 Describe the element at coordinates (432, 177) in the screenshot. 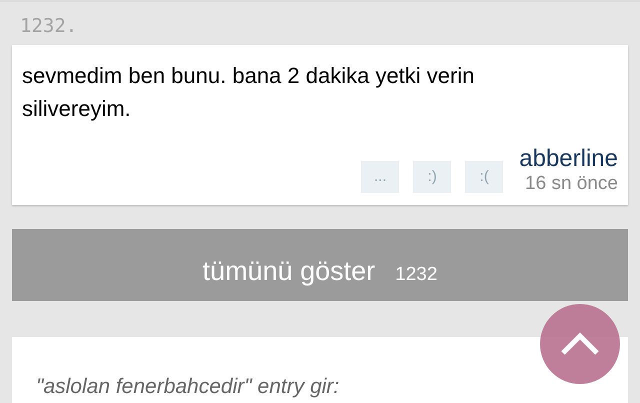

I see `reaction-button: :)` at that location.